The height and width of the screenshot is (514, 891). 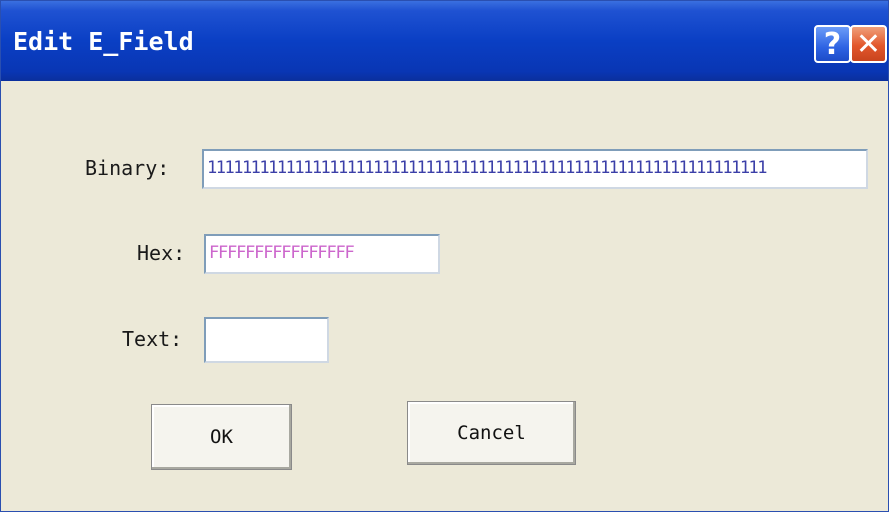 What do you see at coordinates (161, 253) in the screenshot?
I see `hex-label: Hex:` at bounding box center [161, 253].